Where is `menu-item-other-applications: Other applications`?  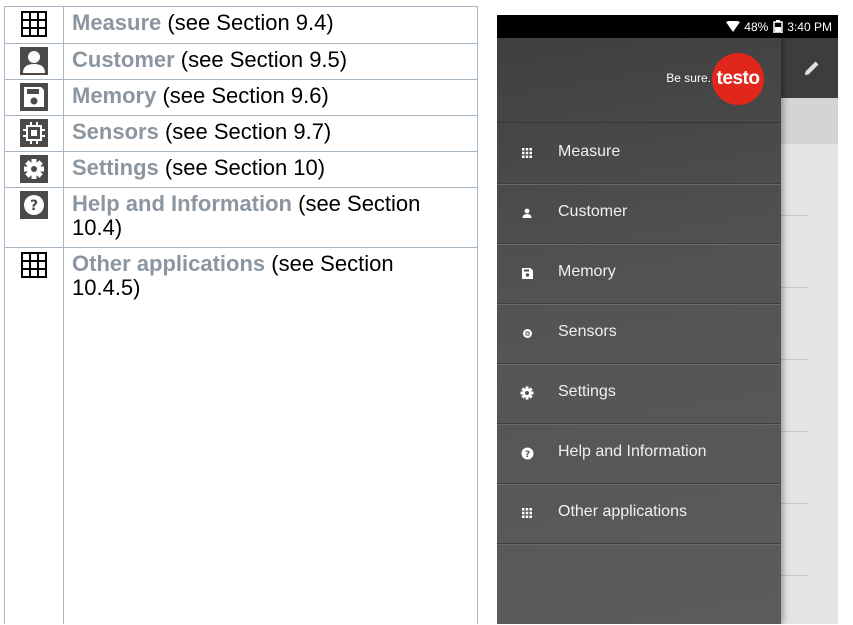 menu-item-other-applications: Other applications is located at coordinates (639, 513).